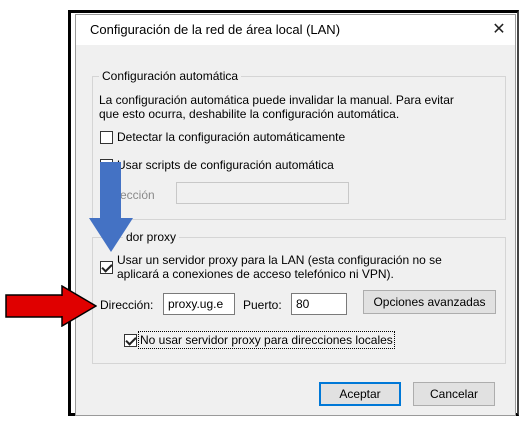 This screenshot has height=423, width=525. Describe the element at coordinates (262, 305) in the screenshot. I see `proxy-port-label: Puerto:` at that location.